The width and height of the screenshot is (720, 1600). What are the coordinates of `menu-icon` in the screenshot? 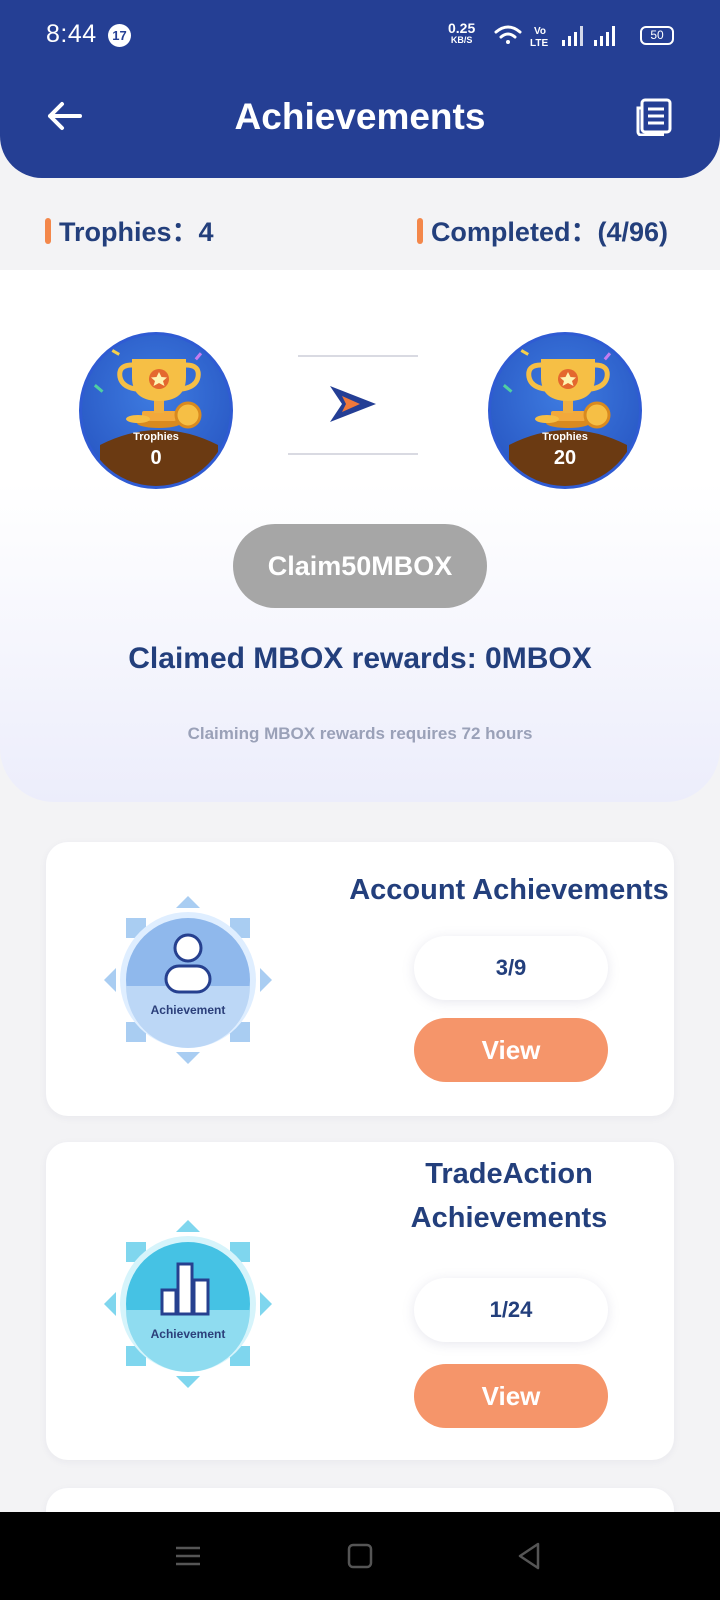 It's located at (188, 1556).